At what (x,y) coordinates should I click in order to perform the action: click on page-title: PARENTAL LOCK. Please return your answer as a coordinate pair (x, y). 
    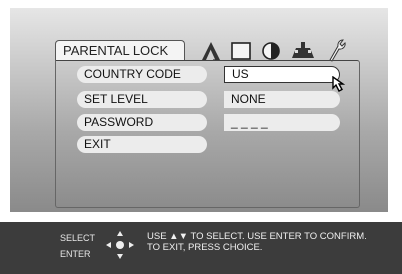
    Looking at the image, I should click on (120, 50).